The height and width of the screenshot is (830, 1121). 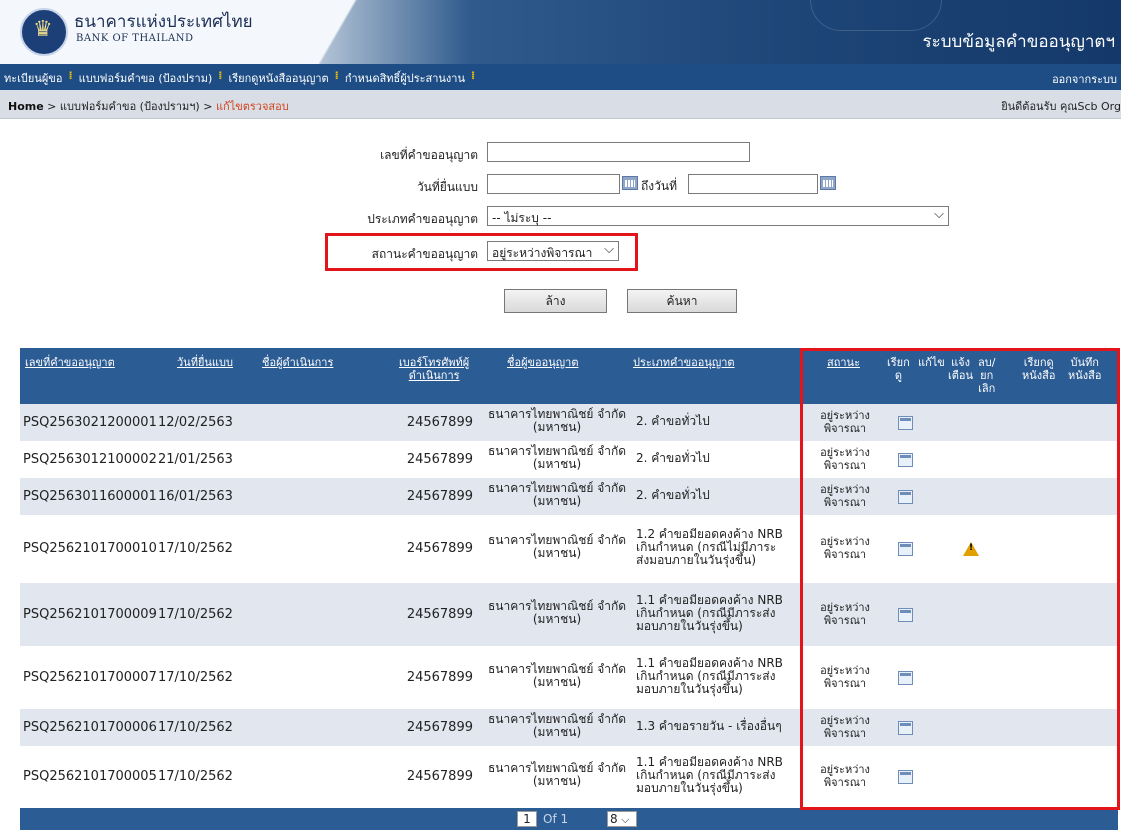 What do you see at coordinates (90, 776) in the screenshot?
I see `request-no-cell: PSQ2562101700005` at bounding box center [90, 776].